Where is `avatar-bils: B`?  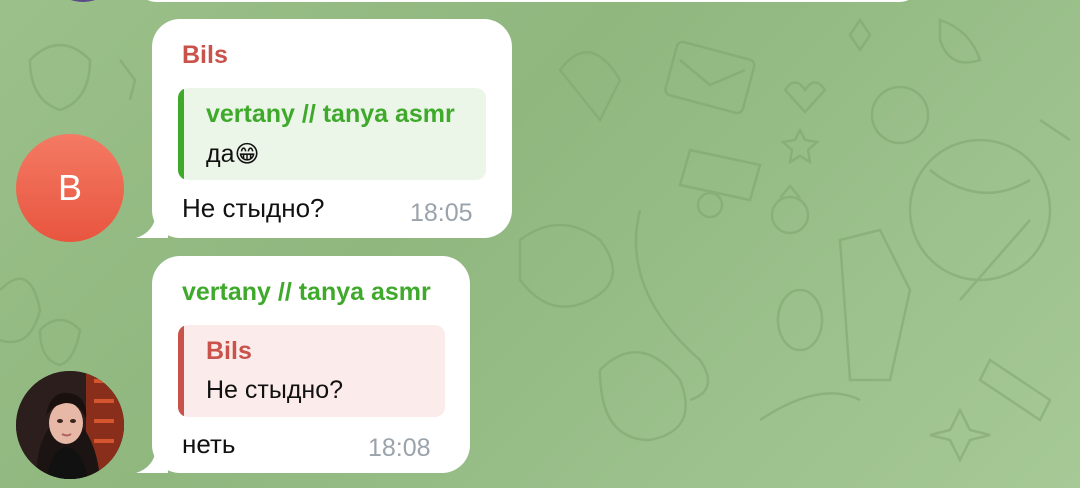
avatar-bils: B is located at coordinates (70, 188).